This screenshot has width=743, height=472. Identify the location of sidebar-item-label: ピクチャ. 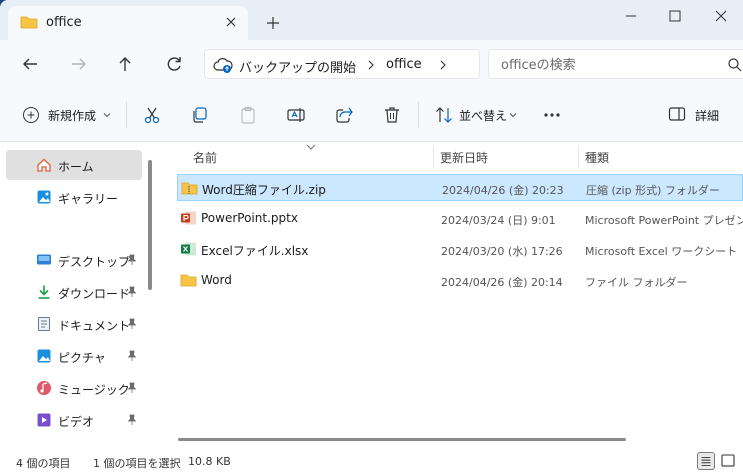
(82, 358).